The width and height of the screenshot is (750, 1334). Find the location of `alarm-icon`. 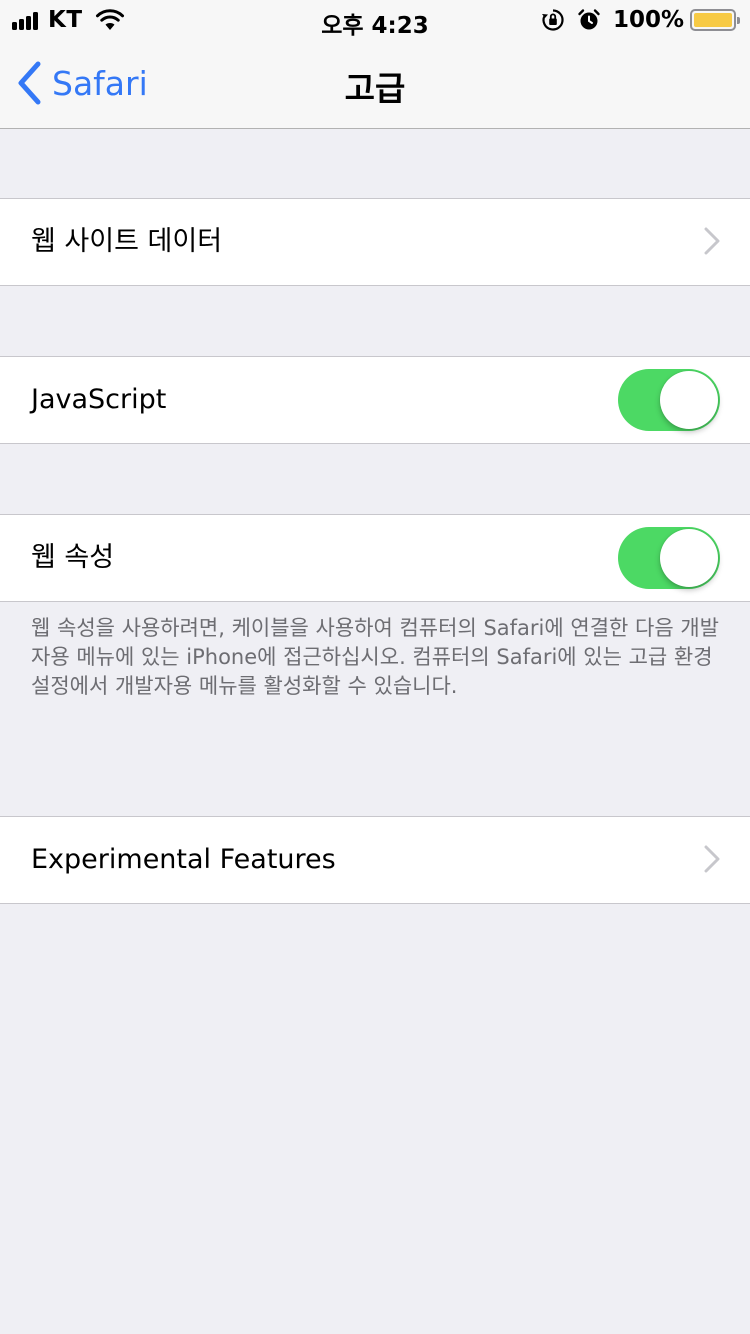

alarm-icon is located at coordinates (589, 19).